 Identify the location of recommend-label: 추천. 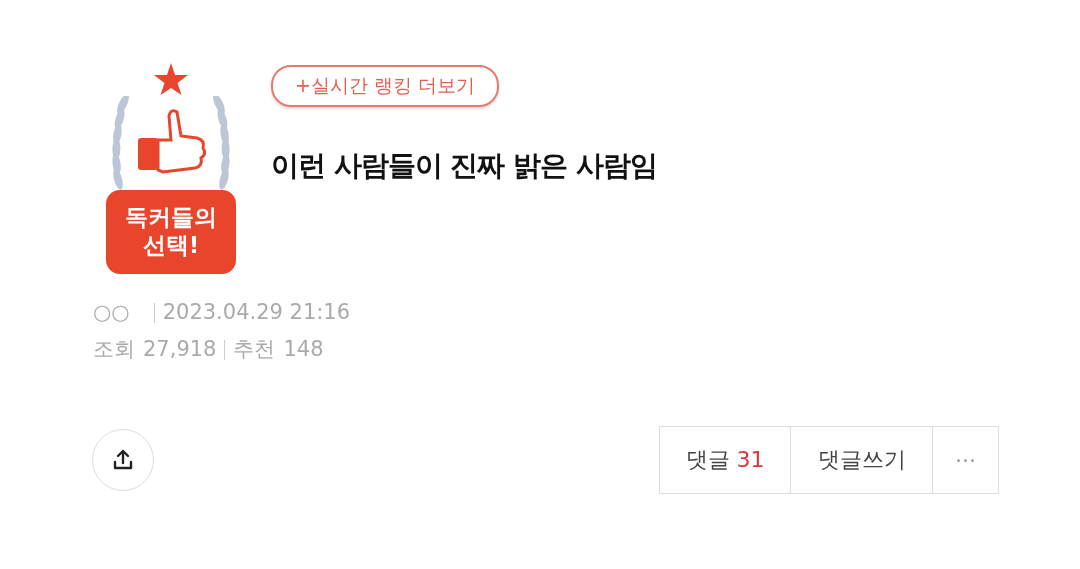
(254, 349).